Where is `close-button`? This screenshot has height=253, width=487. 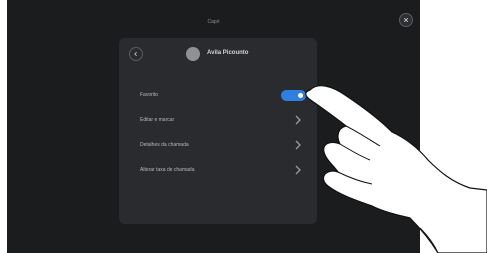 close-button is located at coordinates (406, 20).